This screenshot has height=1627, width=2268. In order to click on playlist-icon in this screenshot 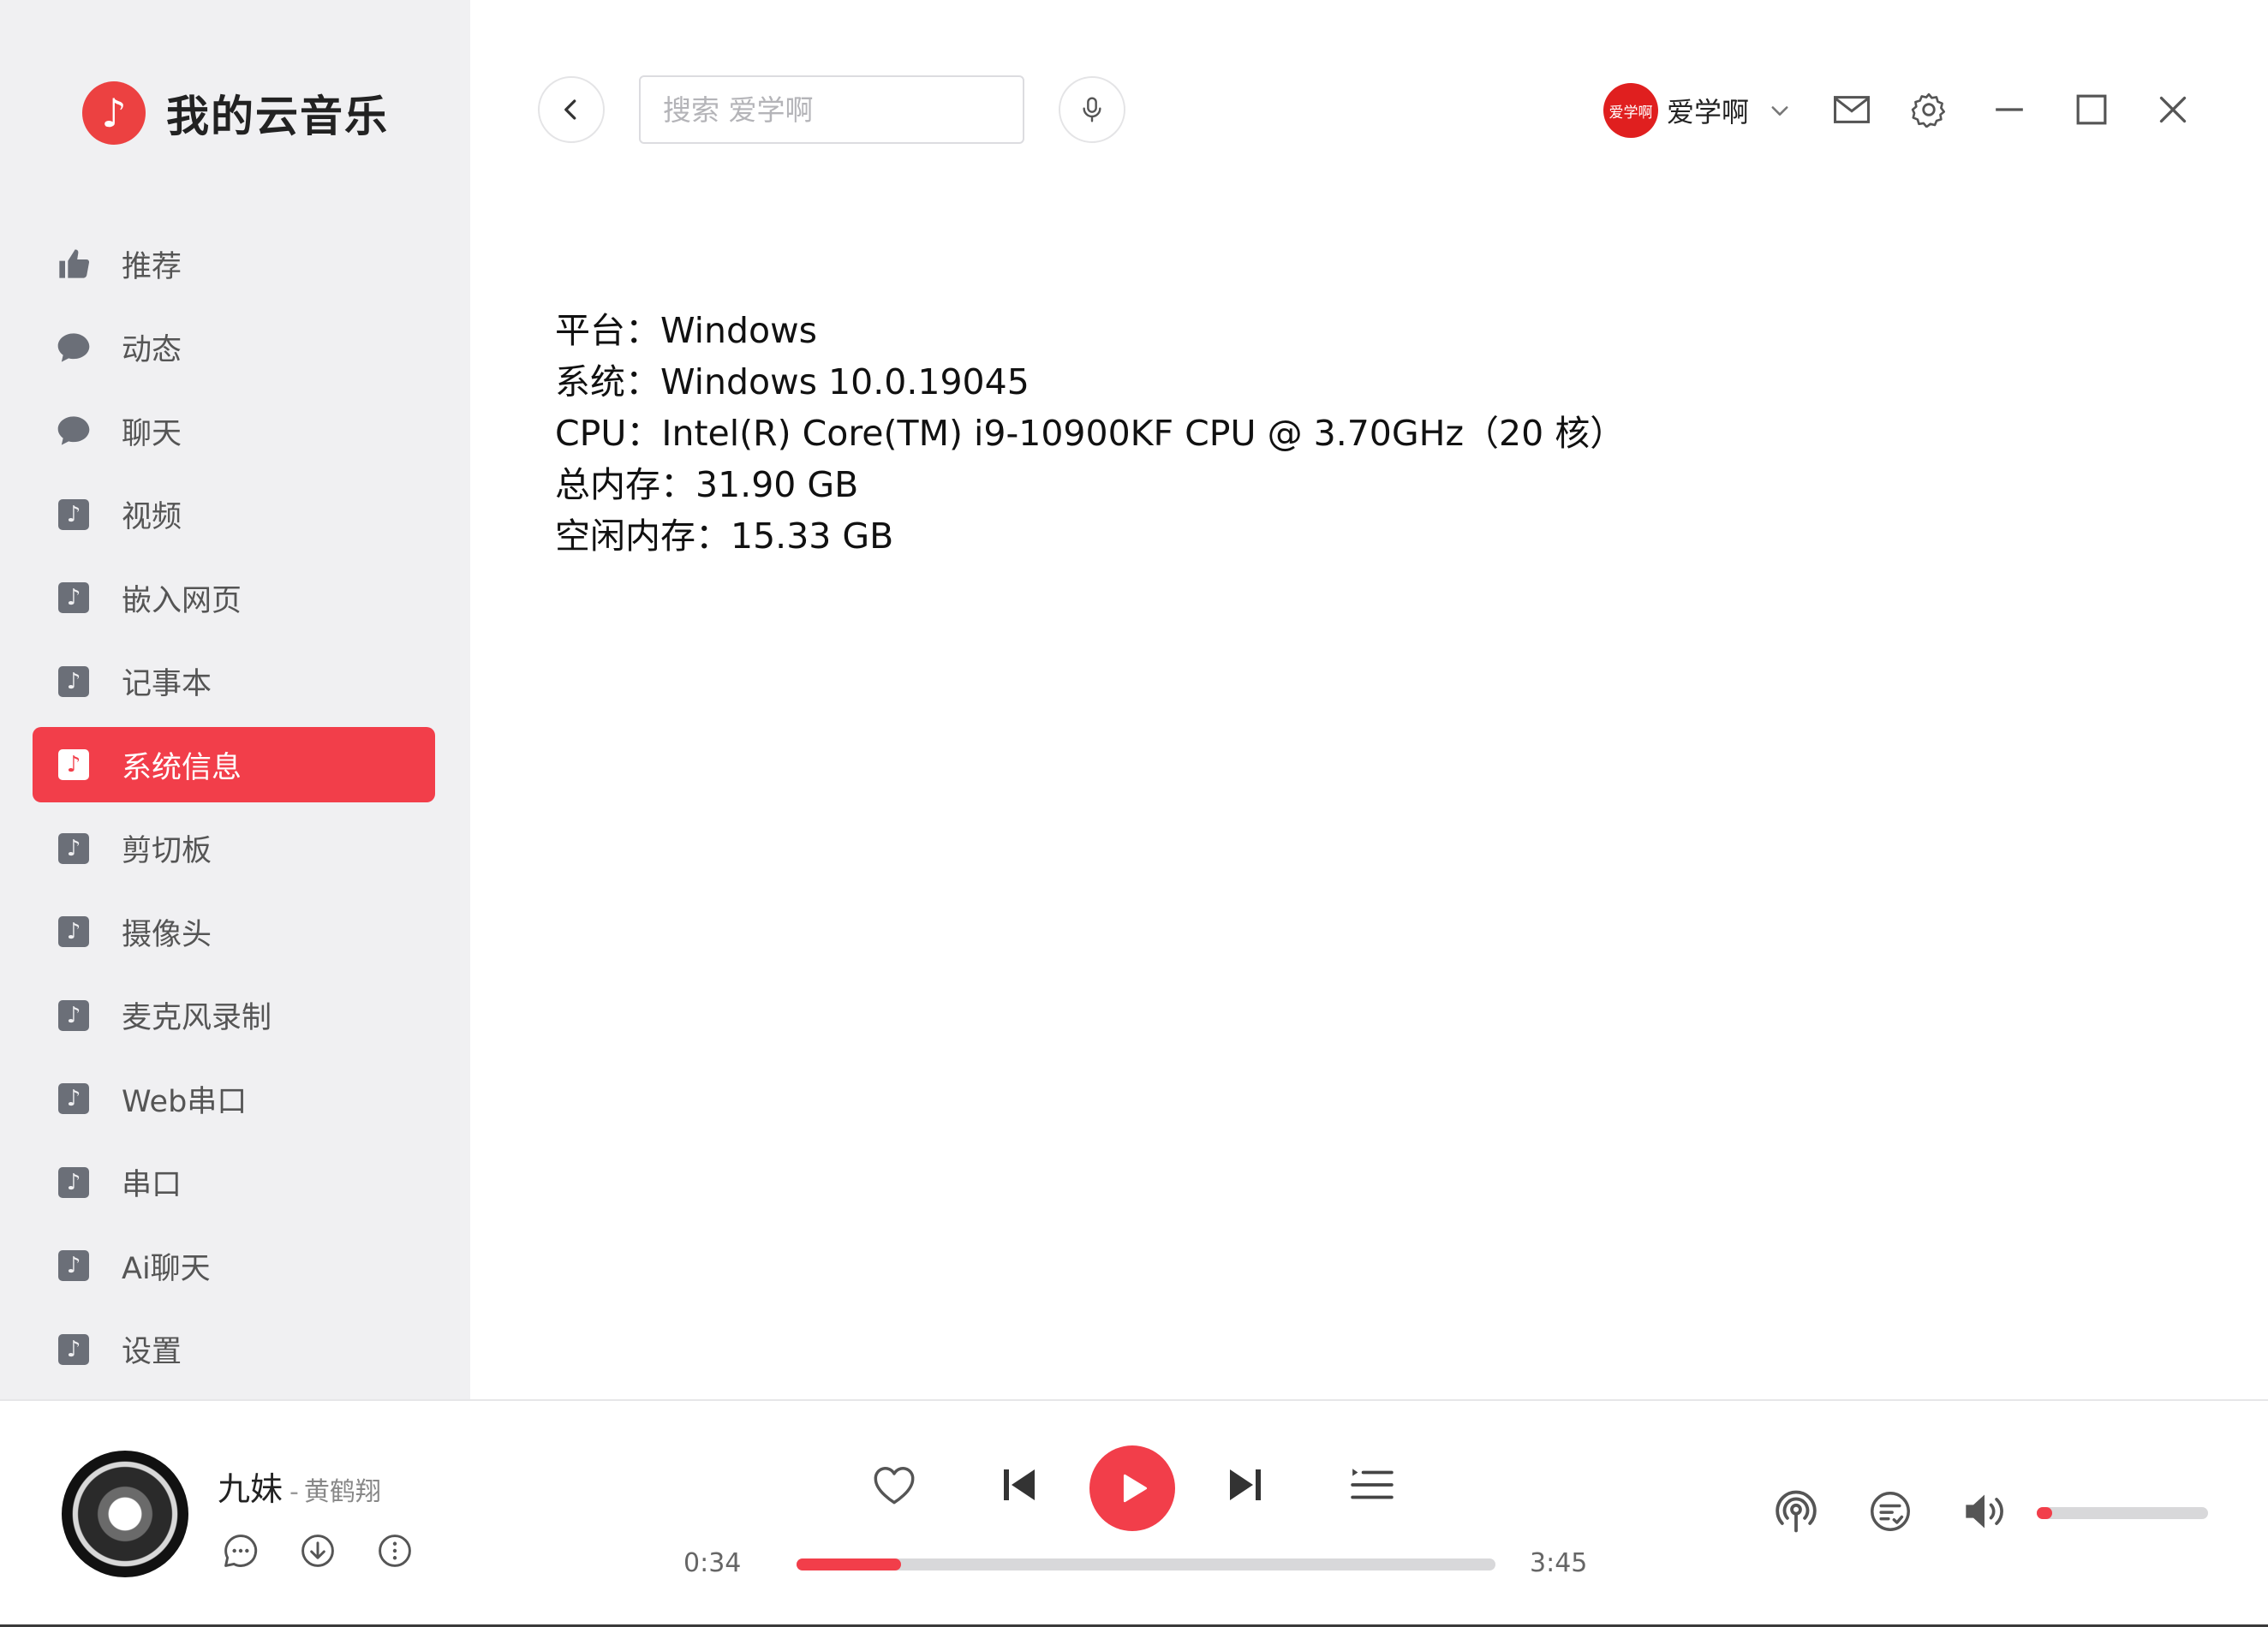, I will do `click(1373, 1484)`.